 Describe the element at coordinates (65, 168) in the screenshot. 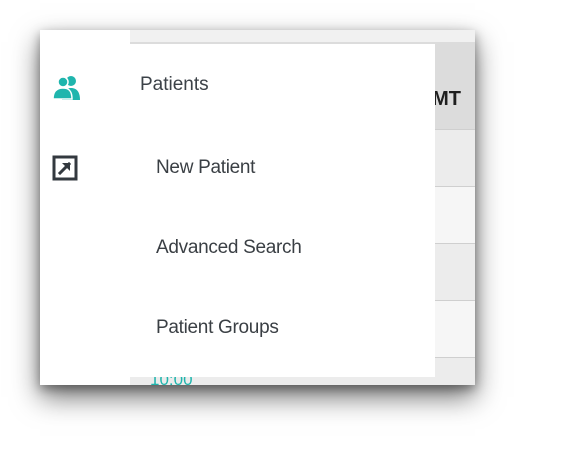

I see `external-link-icon` at that location.